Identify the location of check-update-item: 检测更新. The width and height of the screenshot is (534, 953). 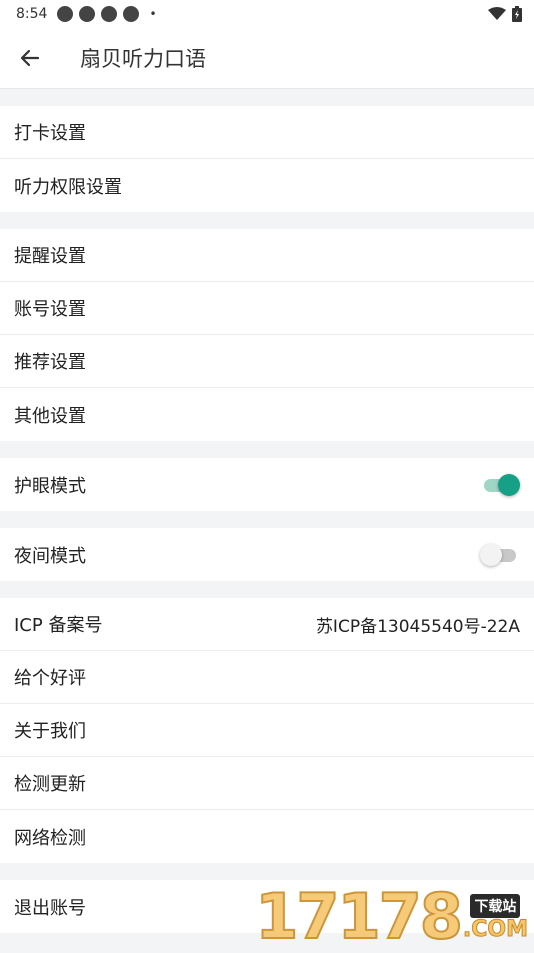
(267, 783).